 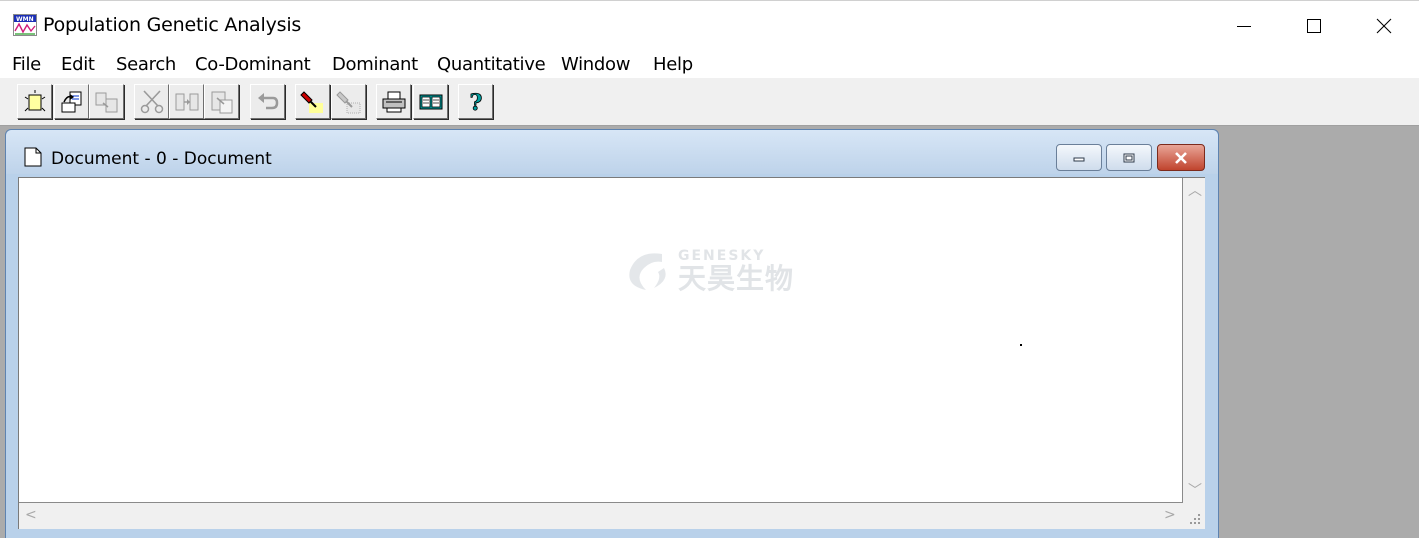 I want to click on eraser-button, so click(x=348, y=101).